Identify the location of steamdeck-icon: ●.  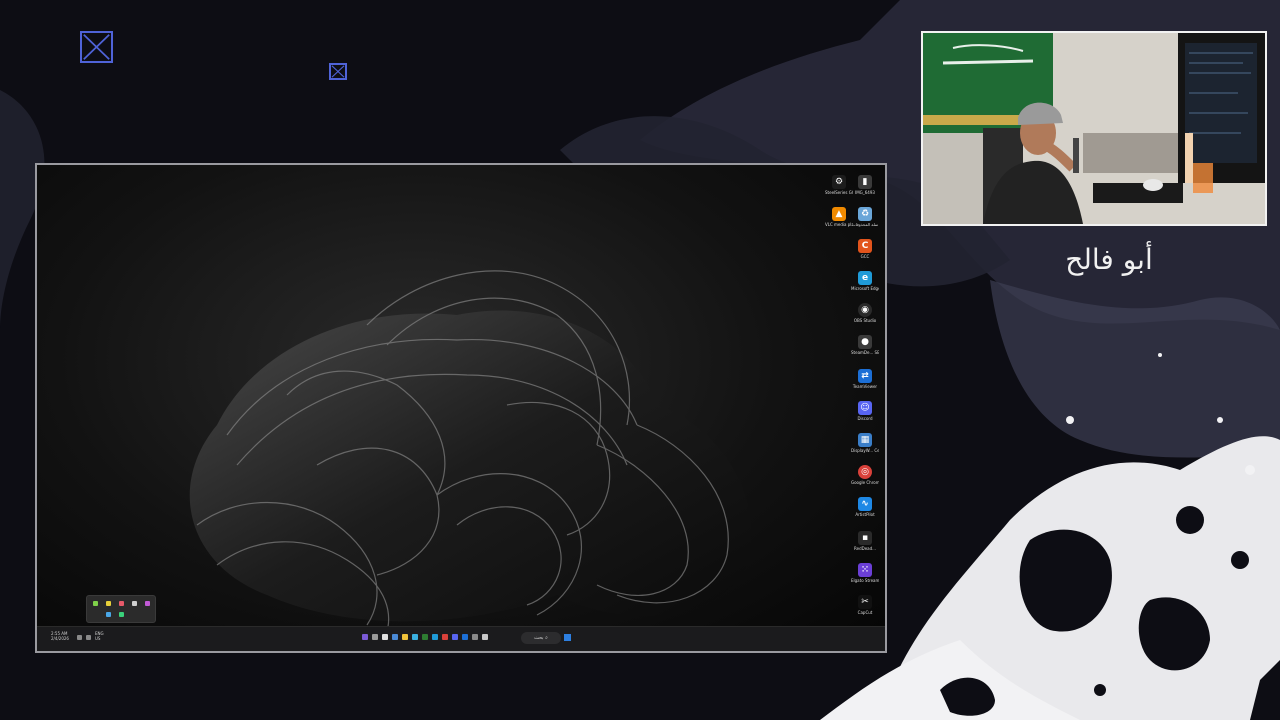
(865, 342).